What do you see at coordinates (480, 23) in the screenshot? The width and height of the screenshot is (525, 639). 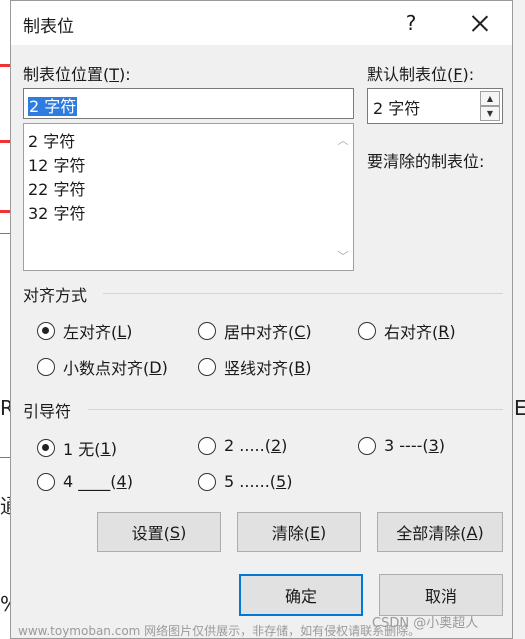 I see `close-button` at bounding box center [480, 23].